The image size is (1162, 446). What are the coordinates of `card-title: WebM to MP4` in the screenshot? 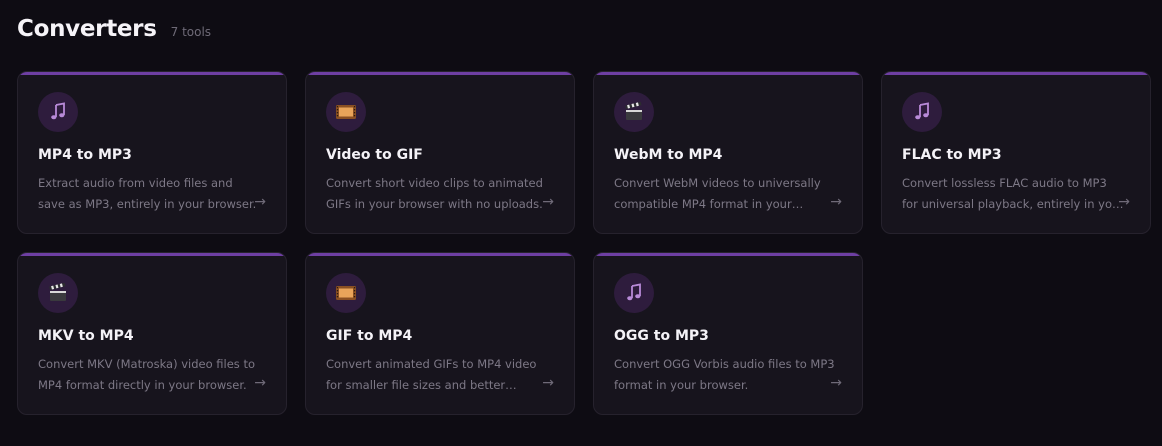 It's located at (668, 155).